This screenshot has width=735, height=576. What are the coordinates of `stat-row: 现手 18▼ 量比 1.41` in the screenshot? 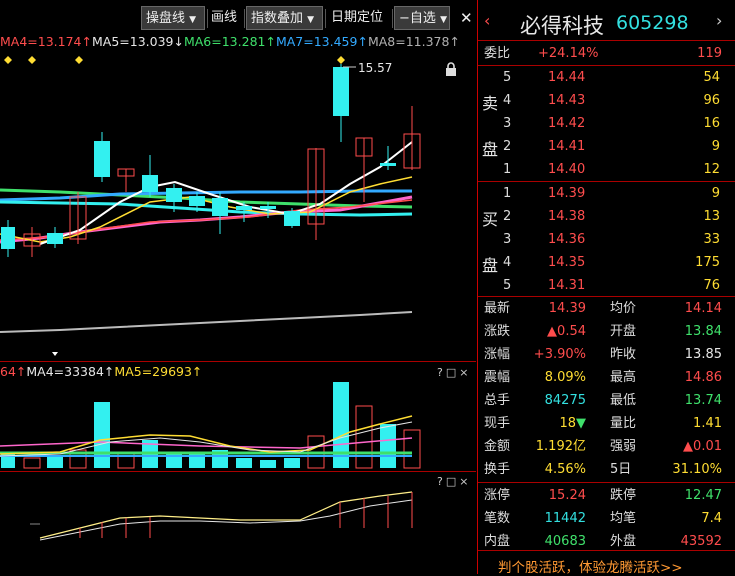 It's located at (606, 423).